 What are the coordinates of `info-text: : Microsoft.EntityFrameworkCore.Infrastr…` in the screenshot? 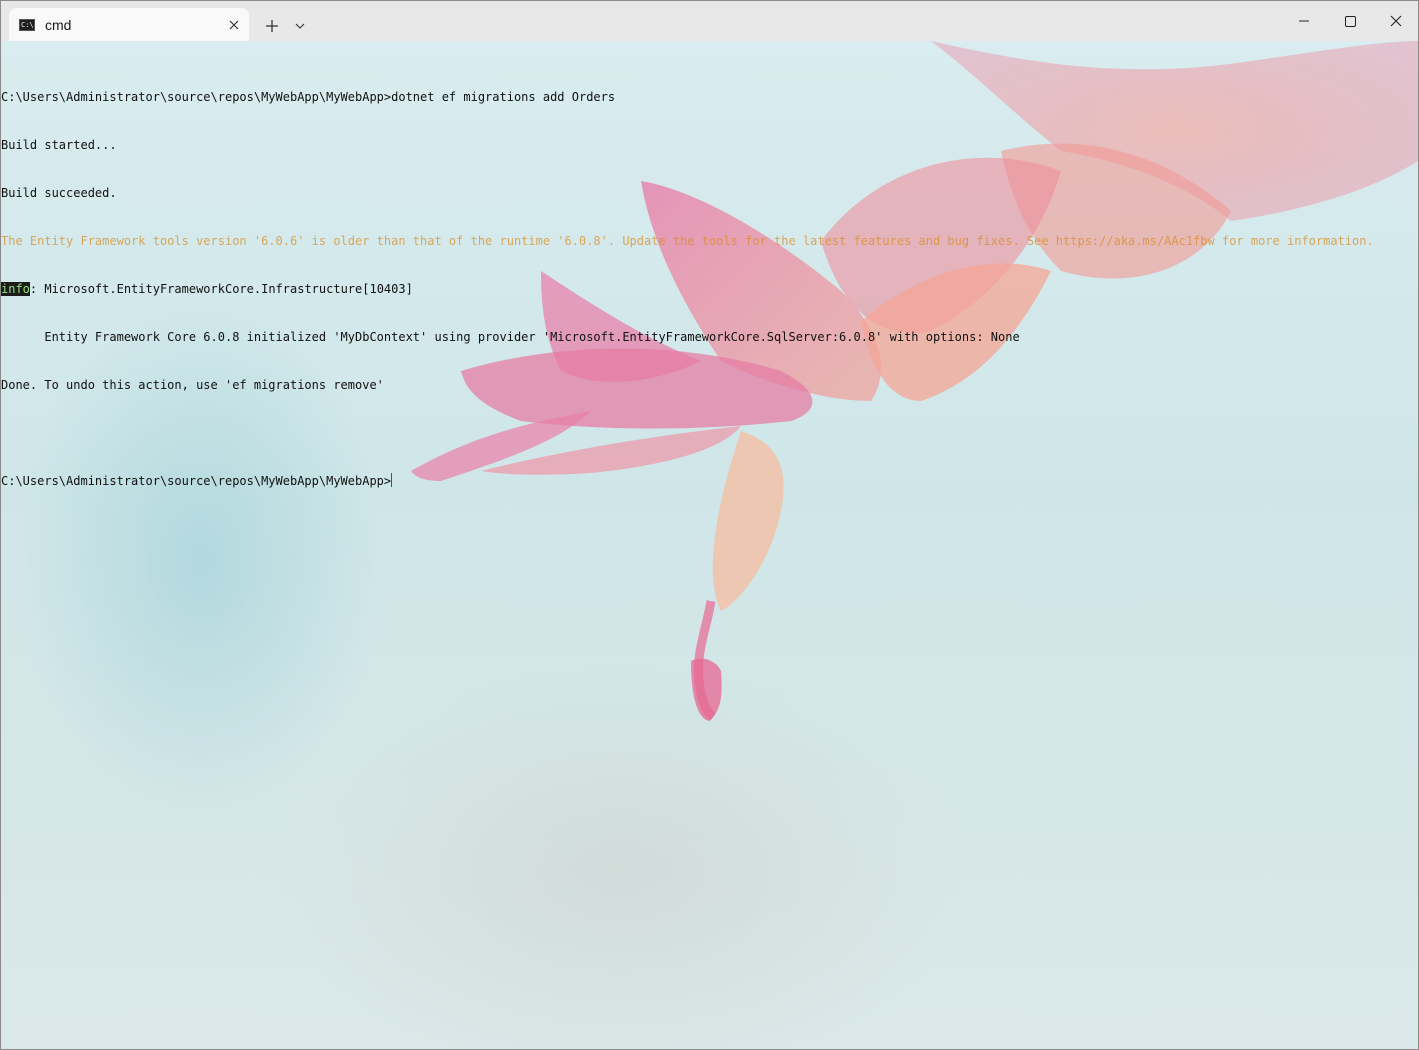 It's located at (221, 289).